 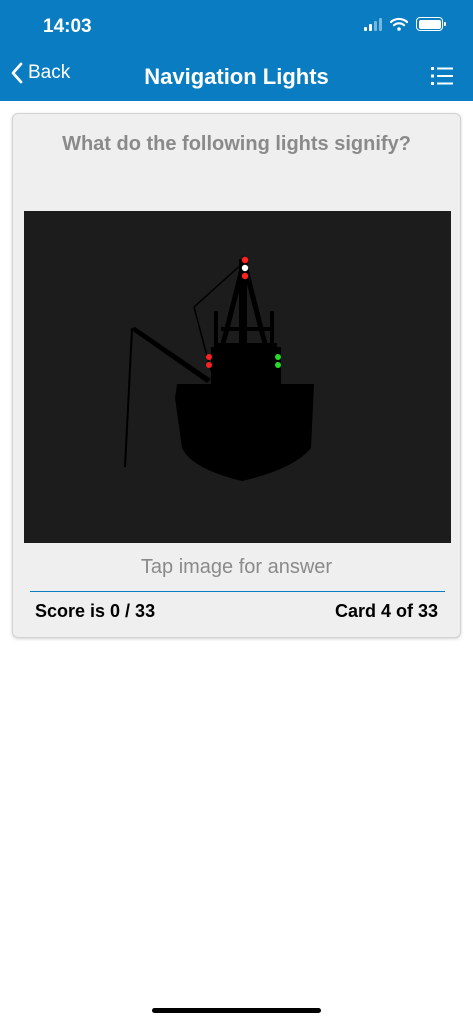 What do you see at coordinates (373, 24) in the screenshot?
I see `cellular-signal-icon` at bounding box center [373, 24].